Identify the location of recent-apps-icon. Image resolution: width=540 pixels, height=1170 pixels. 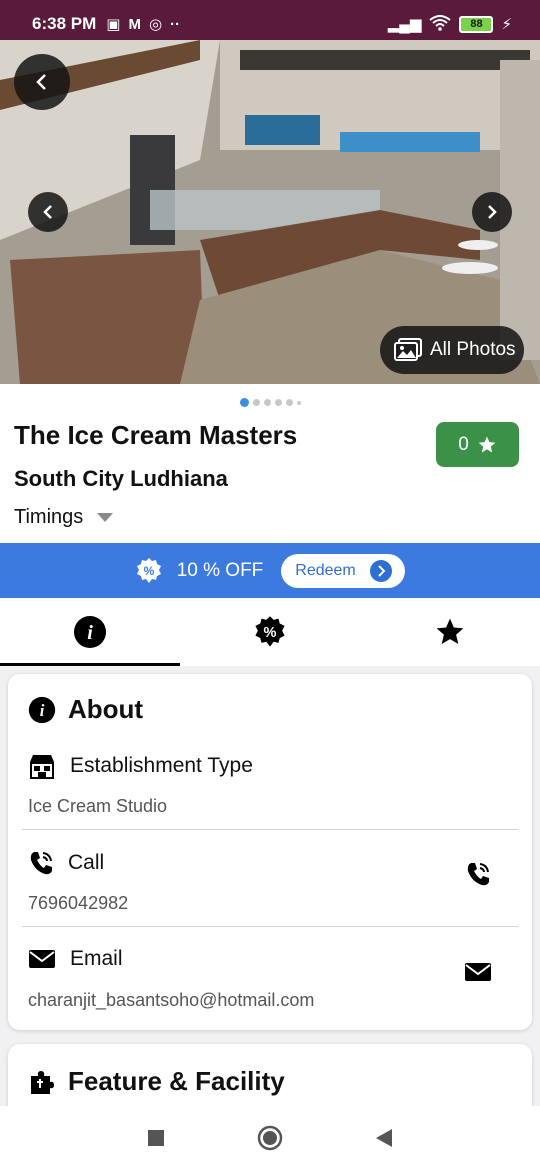
(156, 1138).